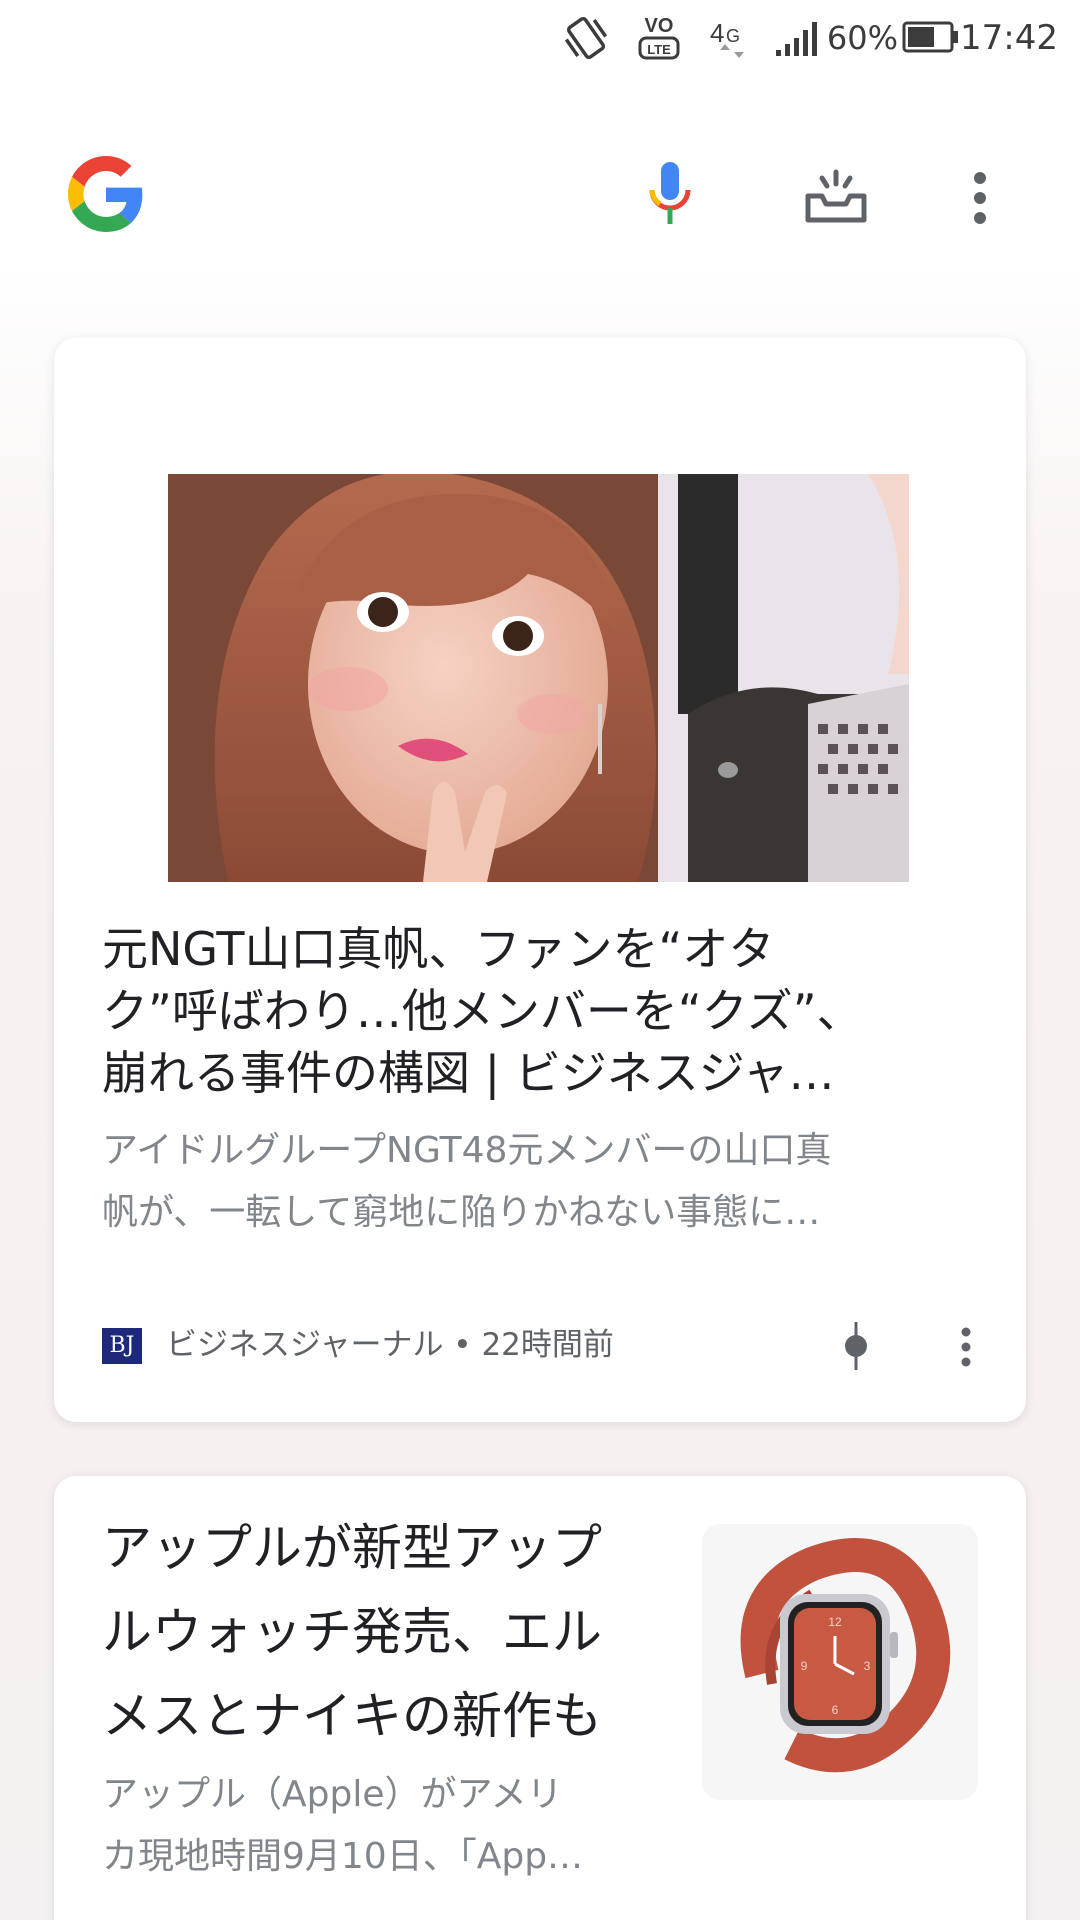 The image size is (1080, 1920). What do you see at coordinates (717, 33) in the screenshot?
I see `svg-text: 4` at bounding box center [717, 33].